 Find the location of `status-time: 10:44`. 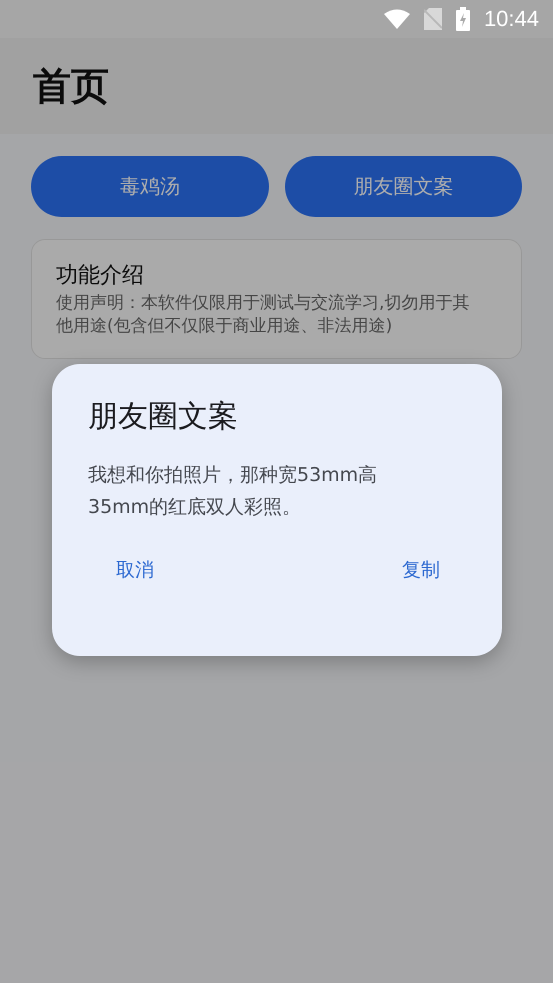

status-time: 10:44 is located at coordinates (511, 19).